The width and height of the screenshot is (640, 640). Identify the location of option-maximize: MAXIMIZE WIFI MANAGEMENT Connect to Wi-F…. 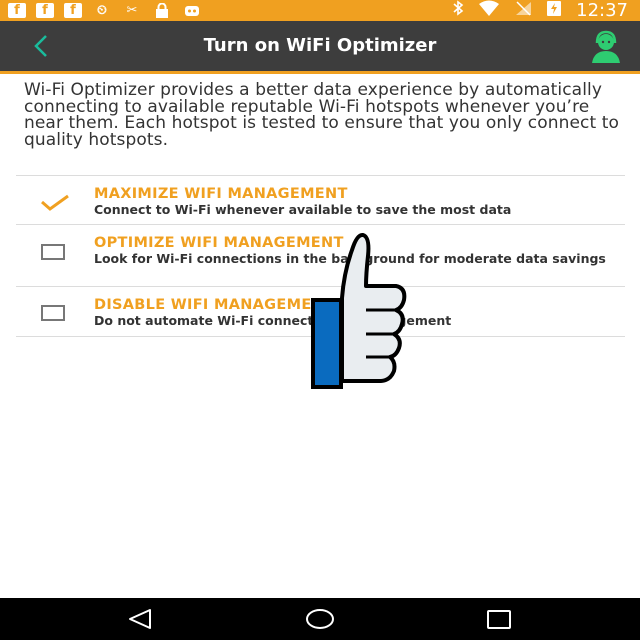
(320, 200).